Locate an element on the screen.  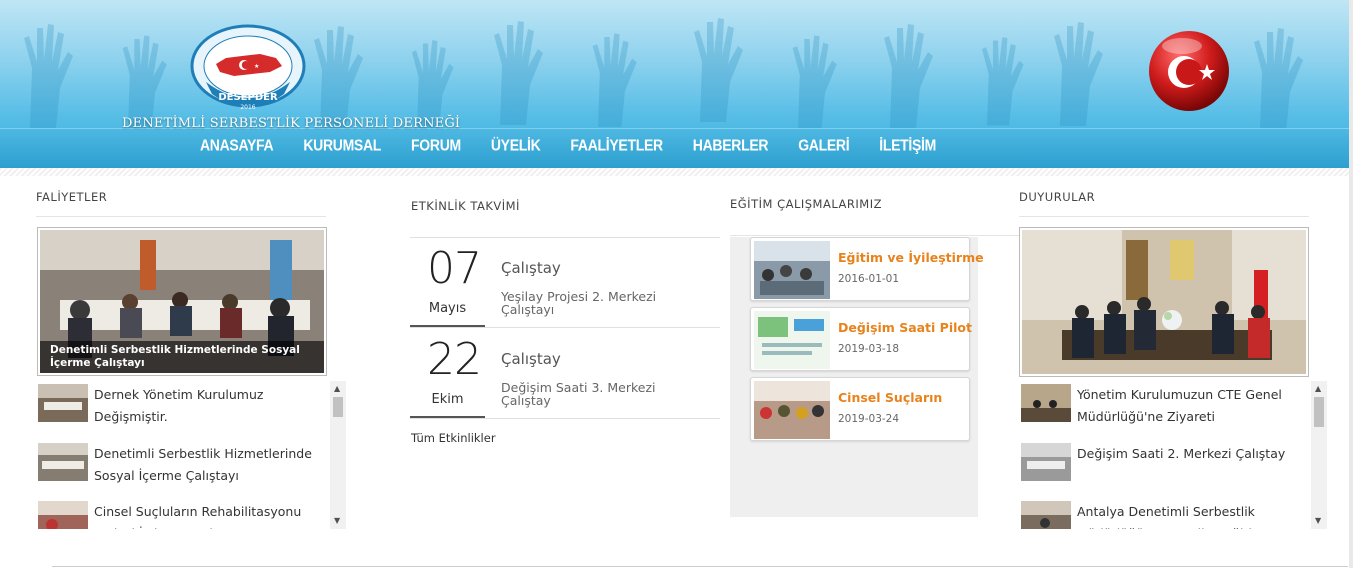
training-card: Değişim Saati Pilot 2019-03-18 is located at coordinates (861, 339).